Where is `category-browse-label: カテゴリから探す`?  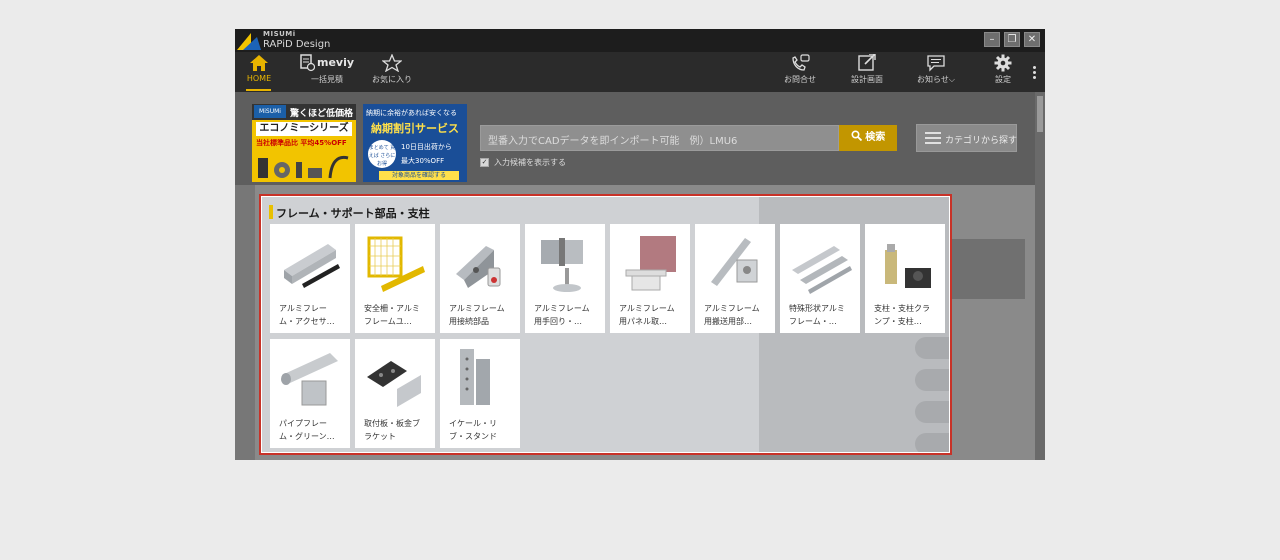
category-browse-label: カテゴリから探す is located at coordinates (981, 141).